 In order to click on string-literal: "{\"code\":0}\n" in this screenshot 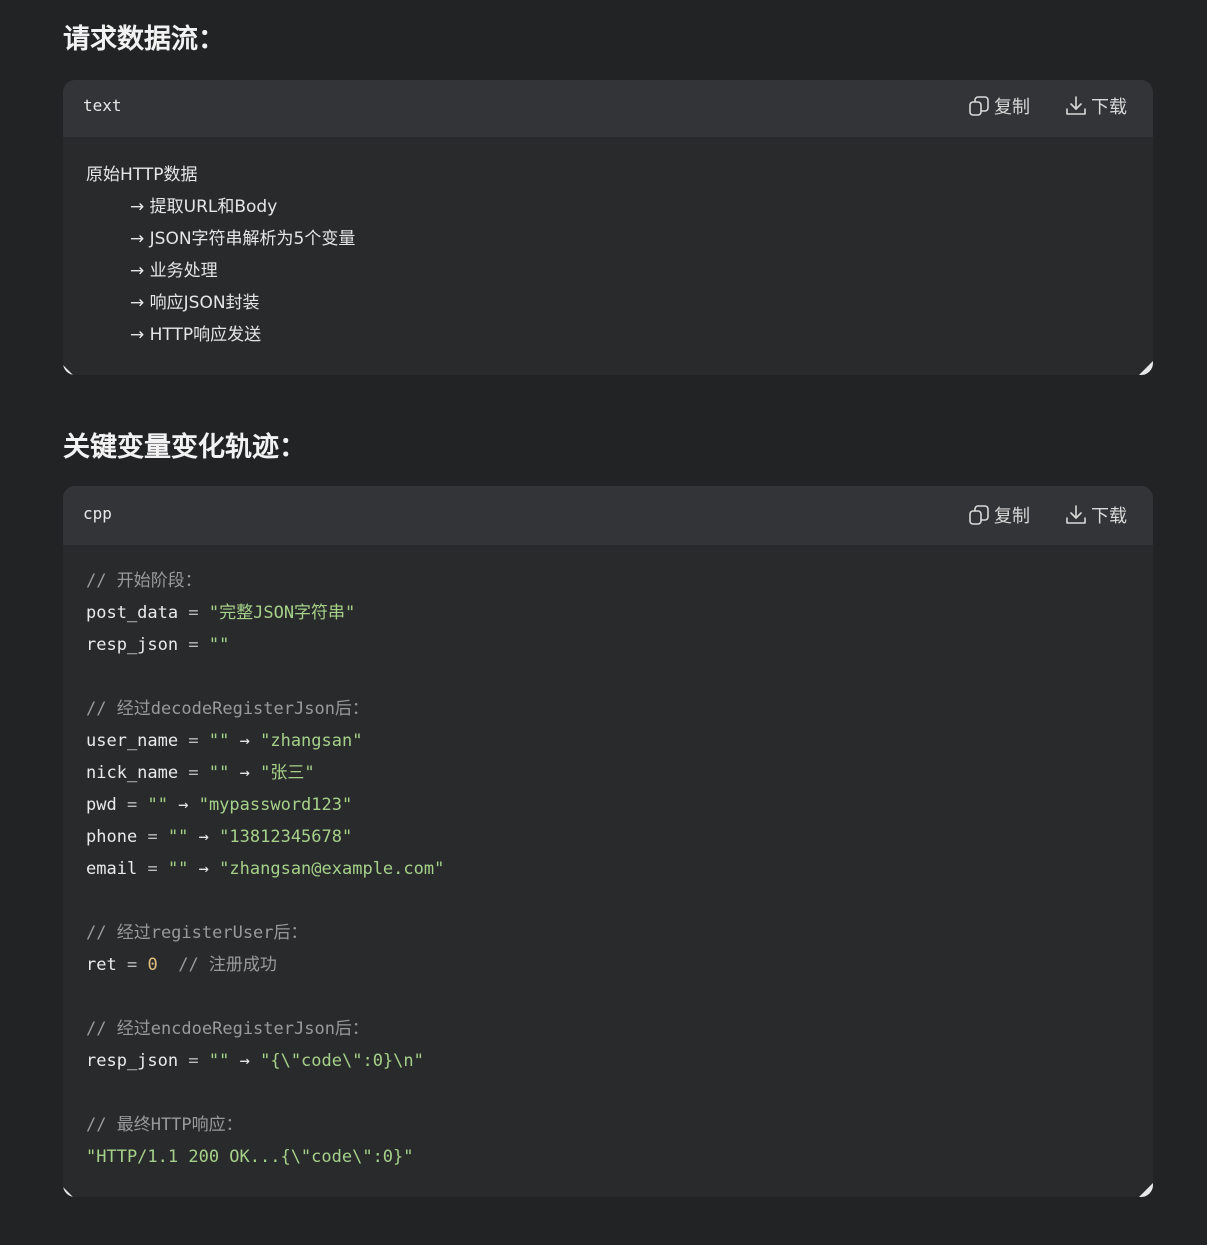, I will do `click(342, 1061)`.